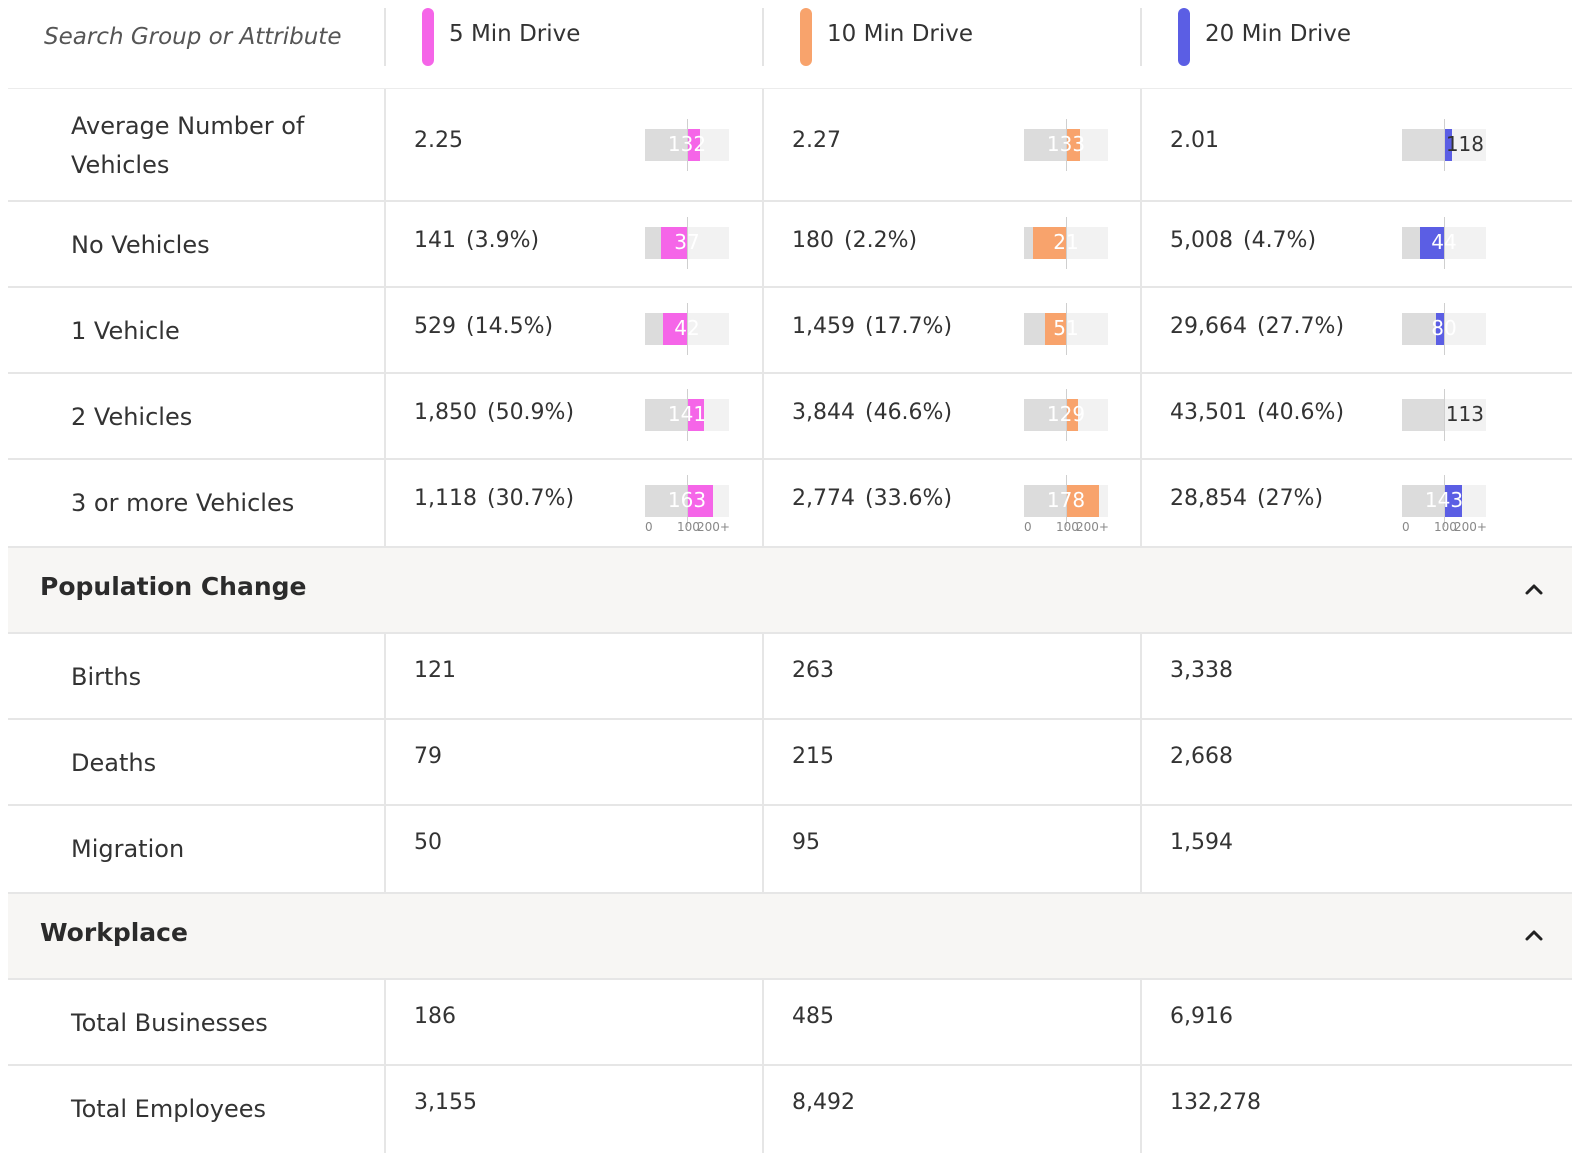 This screenshot has height=1153, width=1572. I want to click on search-input, so click(204, 37).